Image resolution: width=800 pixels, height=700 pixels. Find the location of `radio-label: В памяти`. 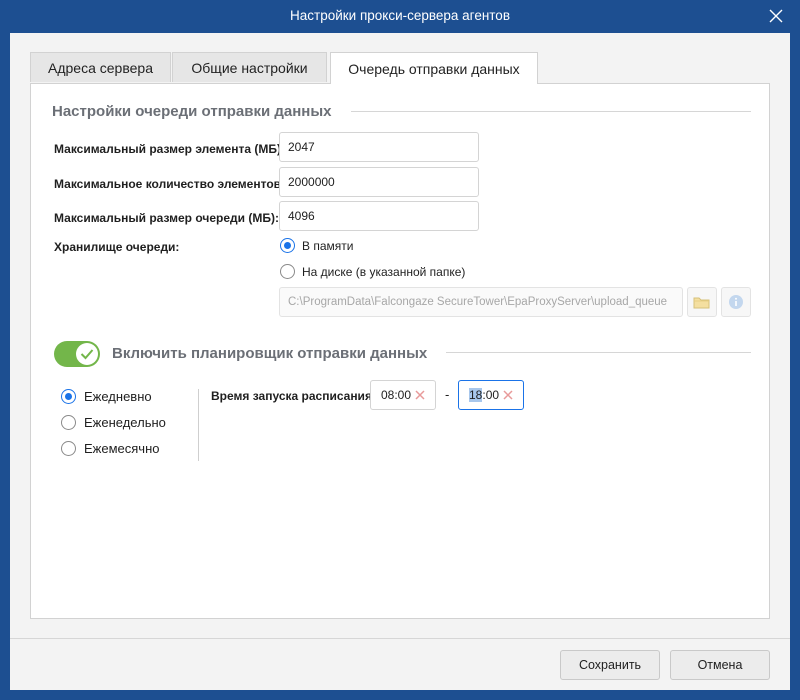

radio-label: В памяти is located at coordinates (328, 245).